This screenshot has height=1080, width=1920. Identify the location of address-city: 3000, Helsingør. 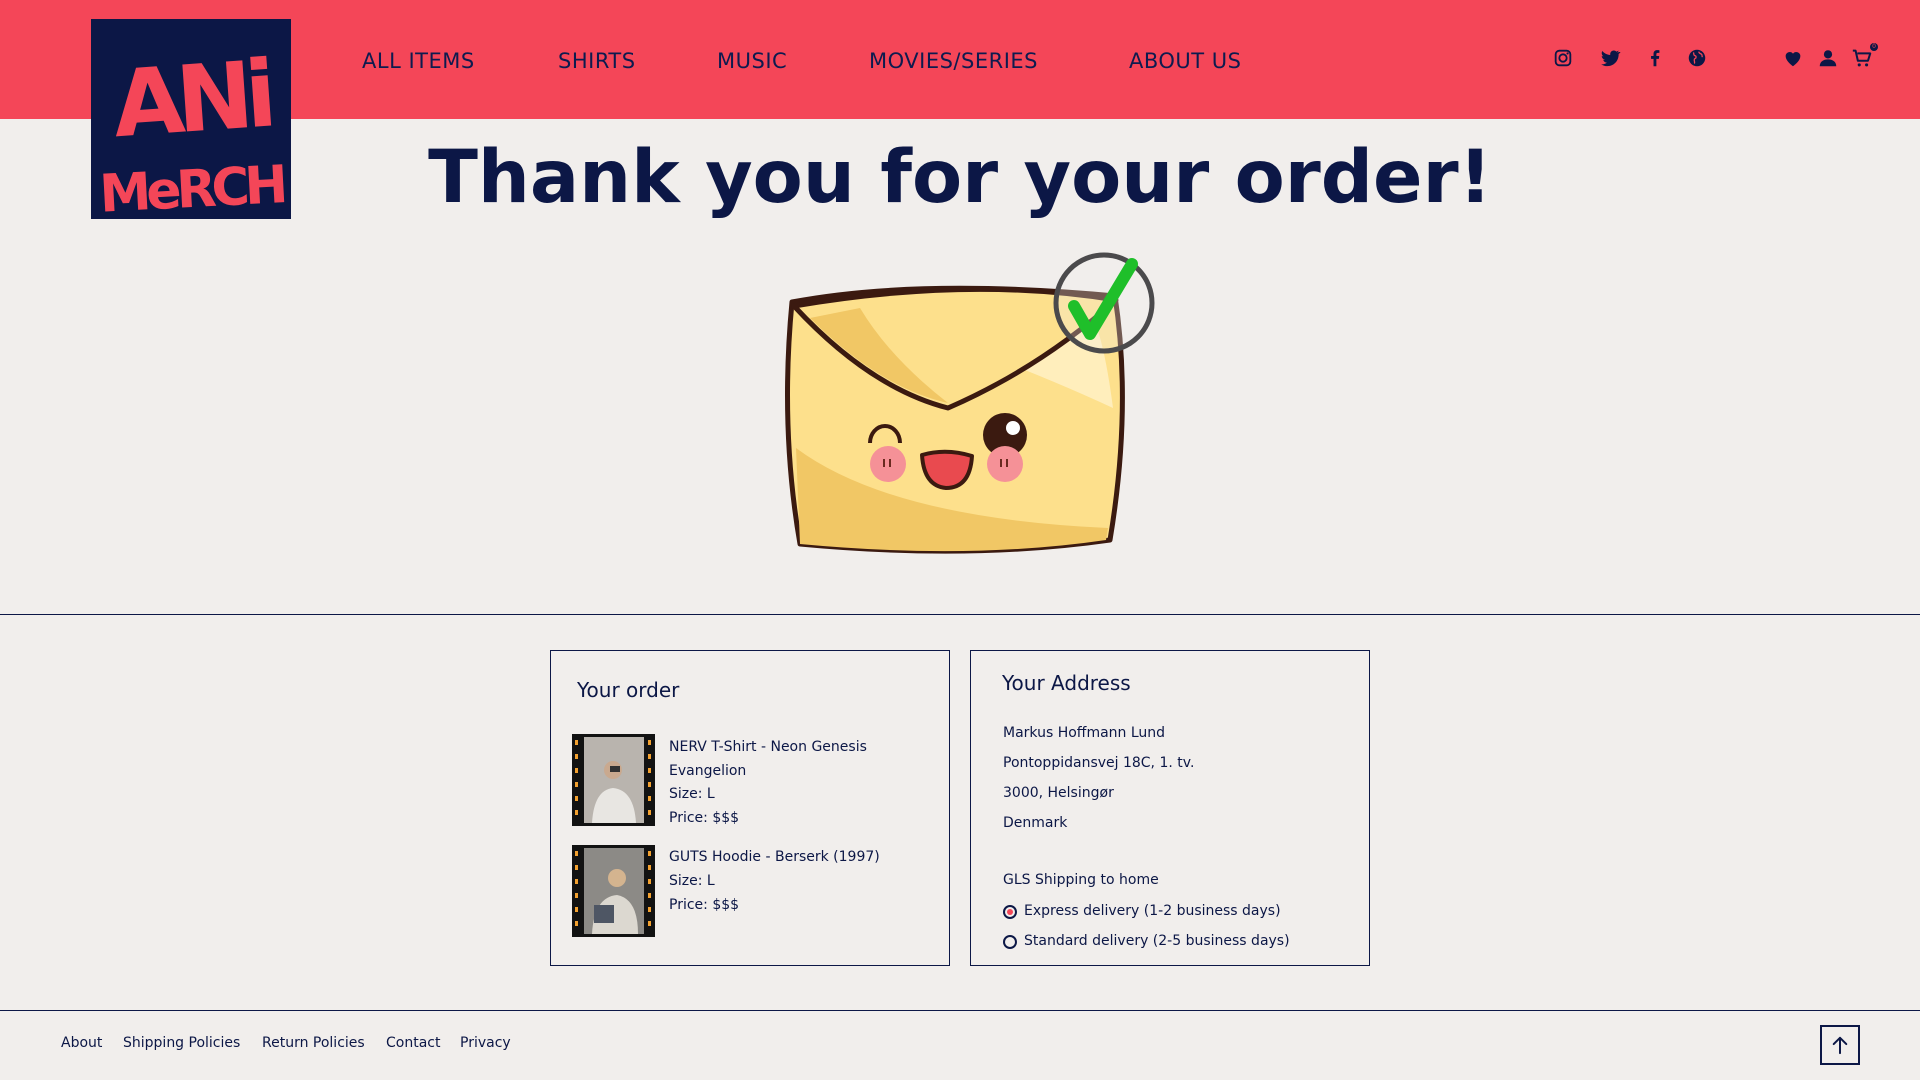
(1058, 793).